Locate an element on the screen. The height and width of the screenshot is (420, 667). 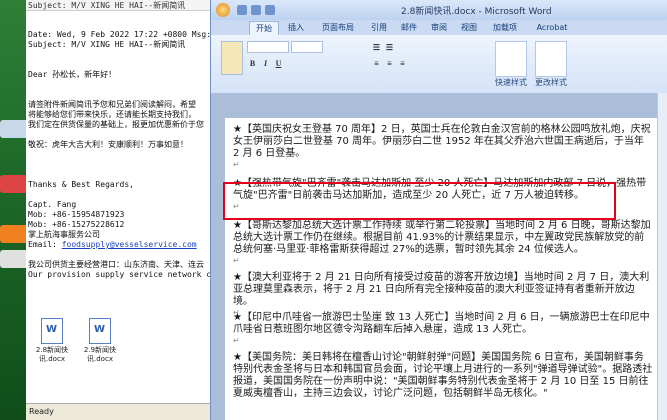
tab-view: 视图 is located at coordinates (469, 28).